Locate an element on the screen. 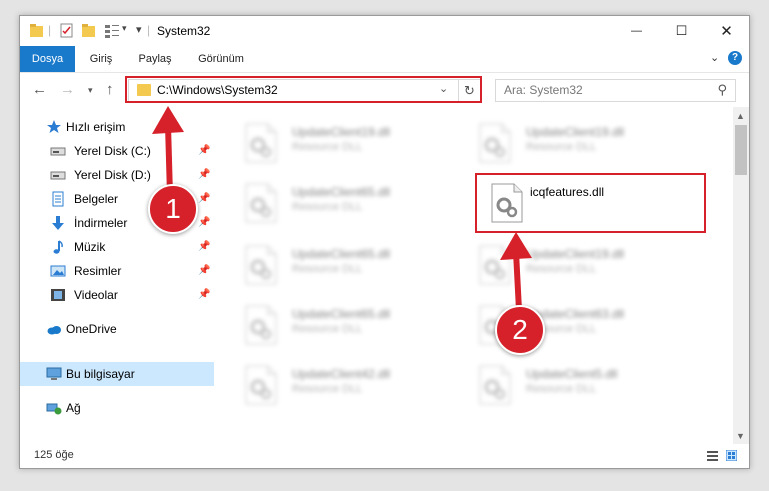 The image size is (769, 491). computer-icon is located at coordinates (54, 373).